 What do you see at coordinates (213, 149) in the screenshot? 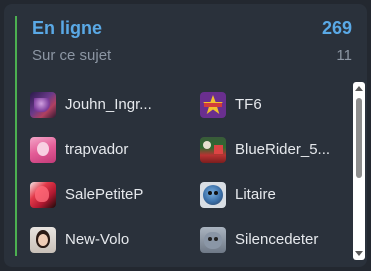
I see `user-avatar-christmas-scene` at bounding box center [213, 149].